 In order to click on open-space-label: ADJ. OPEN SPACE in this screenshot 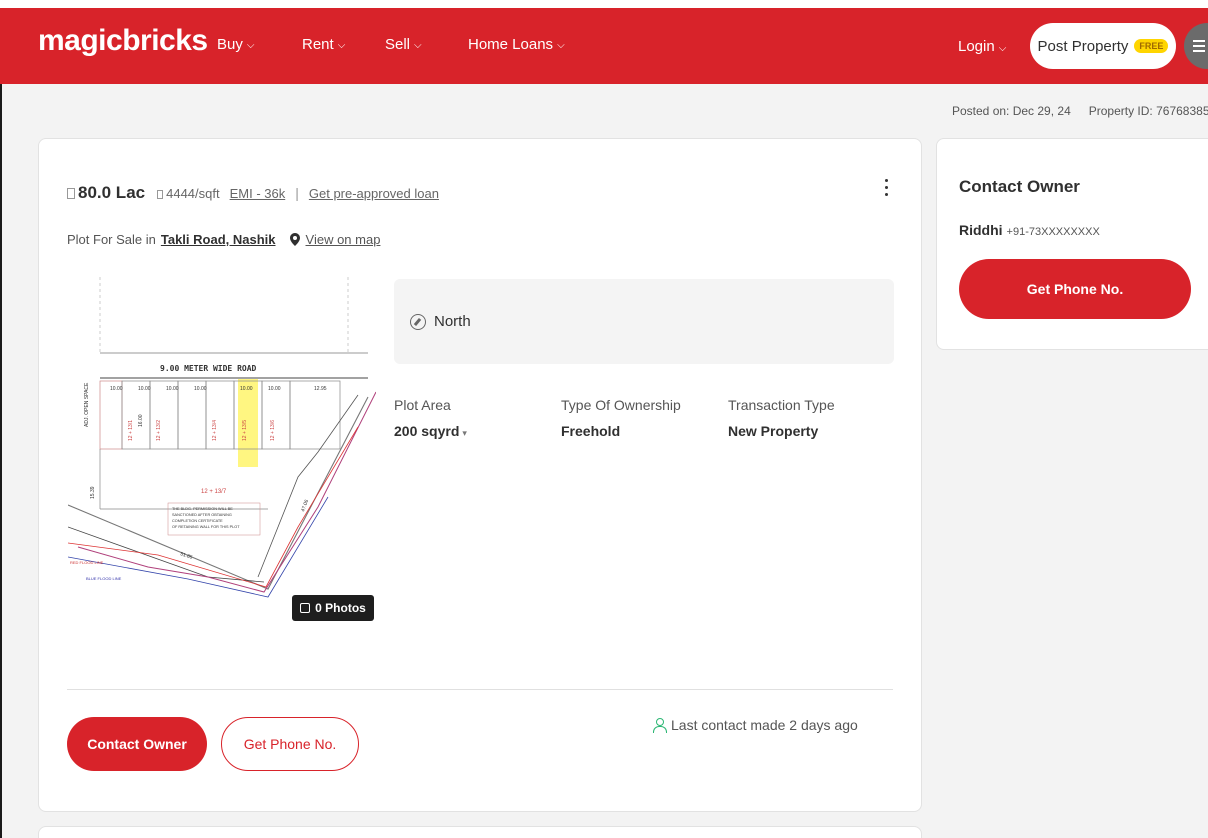, I will do `click(87, 404)`.